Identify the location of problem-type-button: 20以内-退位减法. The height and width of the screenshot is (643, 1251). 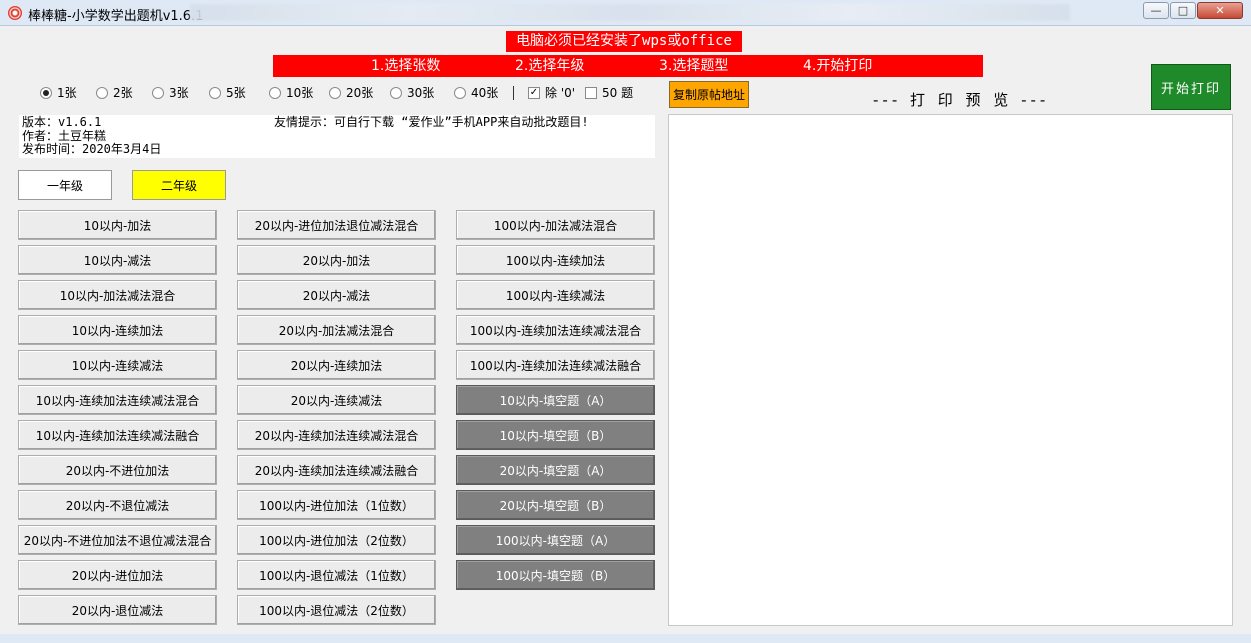
(117, 610).